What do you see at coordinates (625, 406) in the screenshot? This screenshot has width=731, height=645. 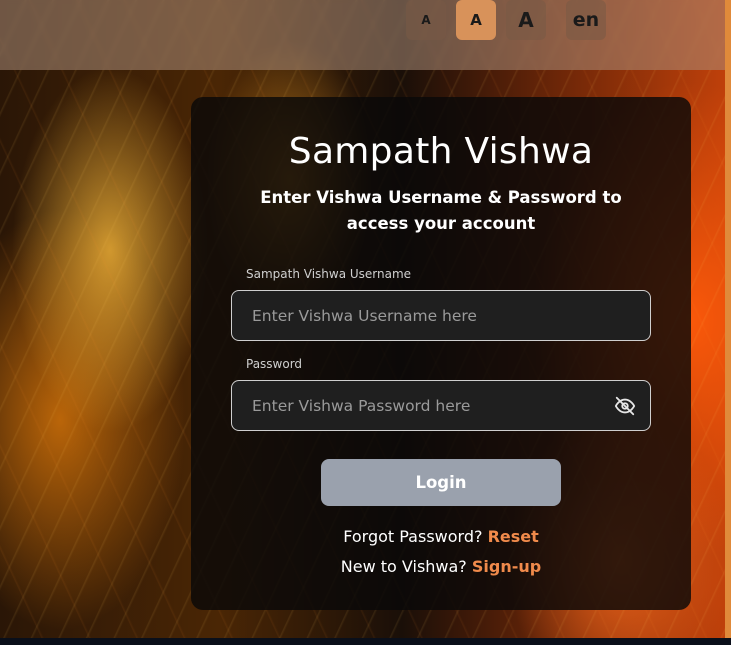 I see `eye-off-icon` at bounding box center [625, 406].